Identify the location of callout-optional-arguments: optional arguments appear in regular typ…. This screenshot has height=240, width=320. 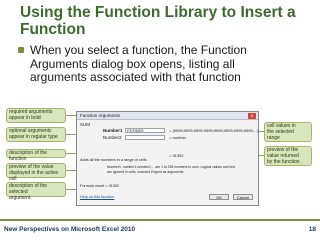
(36, 134).